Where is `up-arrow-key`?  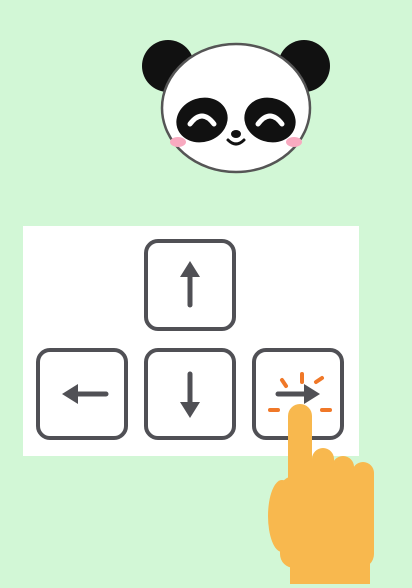 up-arrow-key is located at coordinates (190, 285).